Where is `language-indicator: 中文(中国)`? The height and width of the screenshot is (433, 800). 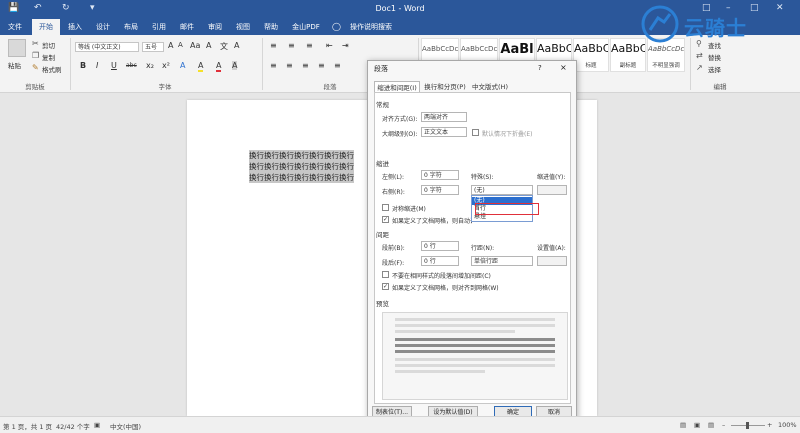
language-indicator: 中文(中国) is located at coordinates (125, 426).